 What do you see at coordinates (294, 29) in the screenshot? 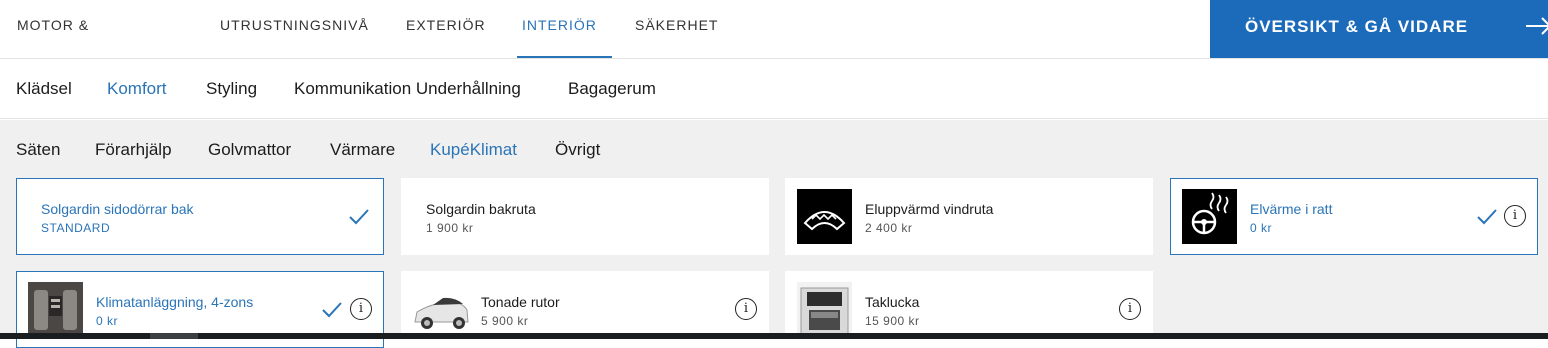
I see `tab-equipment-level: UTRUSTNINGSNIVÅ` at bounding box center [294, 29].